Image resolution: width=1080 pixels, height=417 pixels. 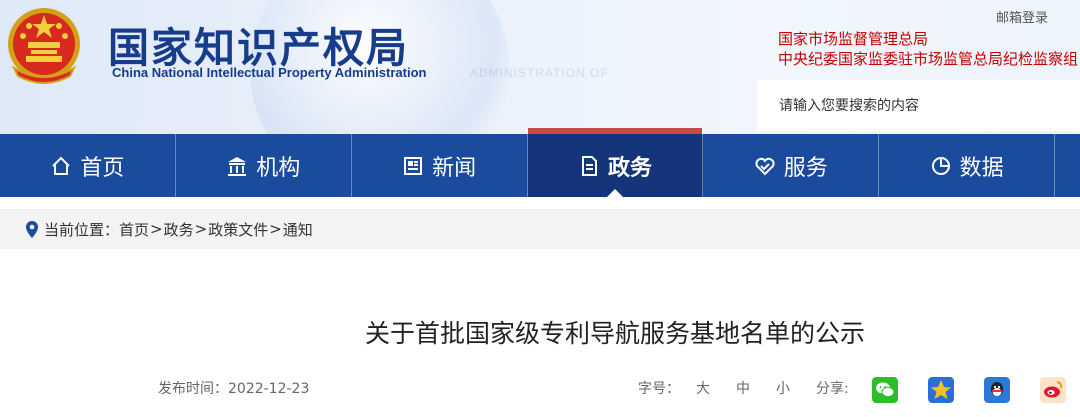 I want to click on nav-item-service: 服务, so click(x=791, y=165).